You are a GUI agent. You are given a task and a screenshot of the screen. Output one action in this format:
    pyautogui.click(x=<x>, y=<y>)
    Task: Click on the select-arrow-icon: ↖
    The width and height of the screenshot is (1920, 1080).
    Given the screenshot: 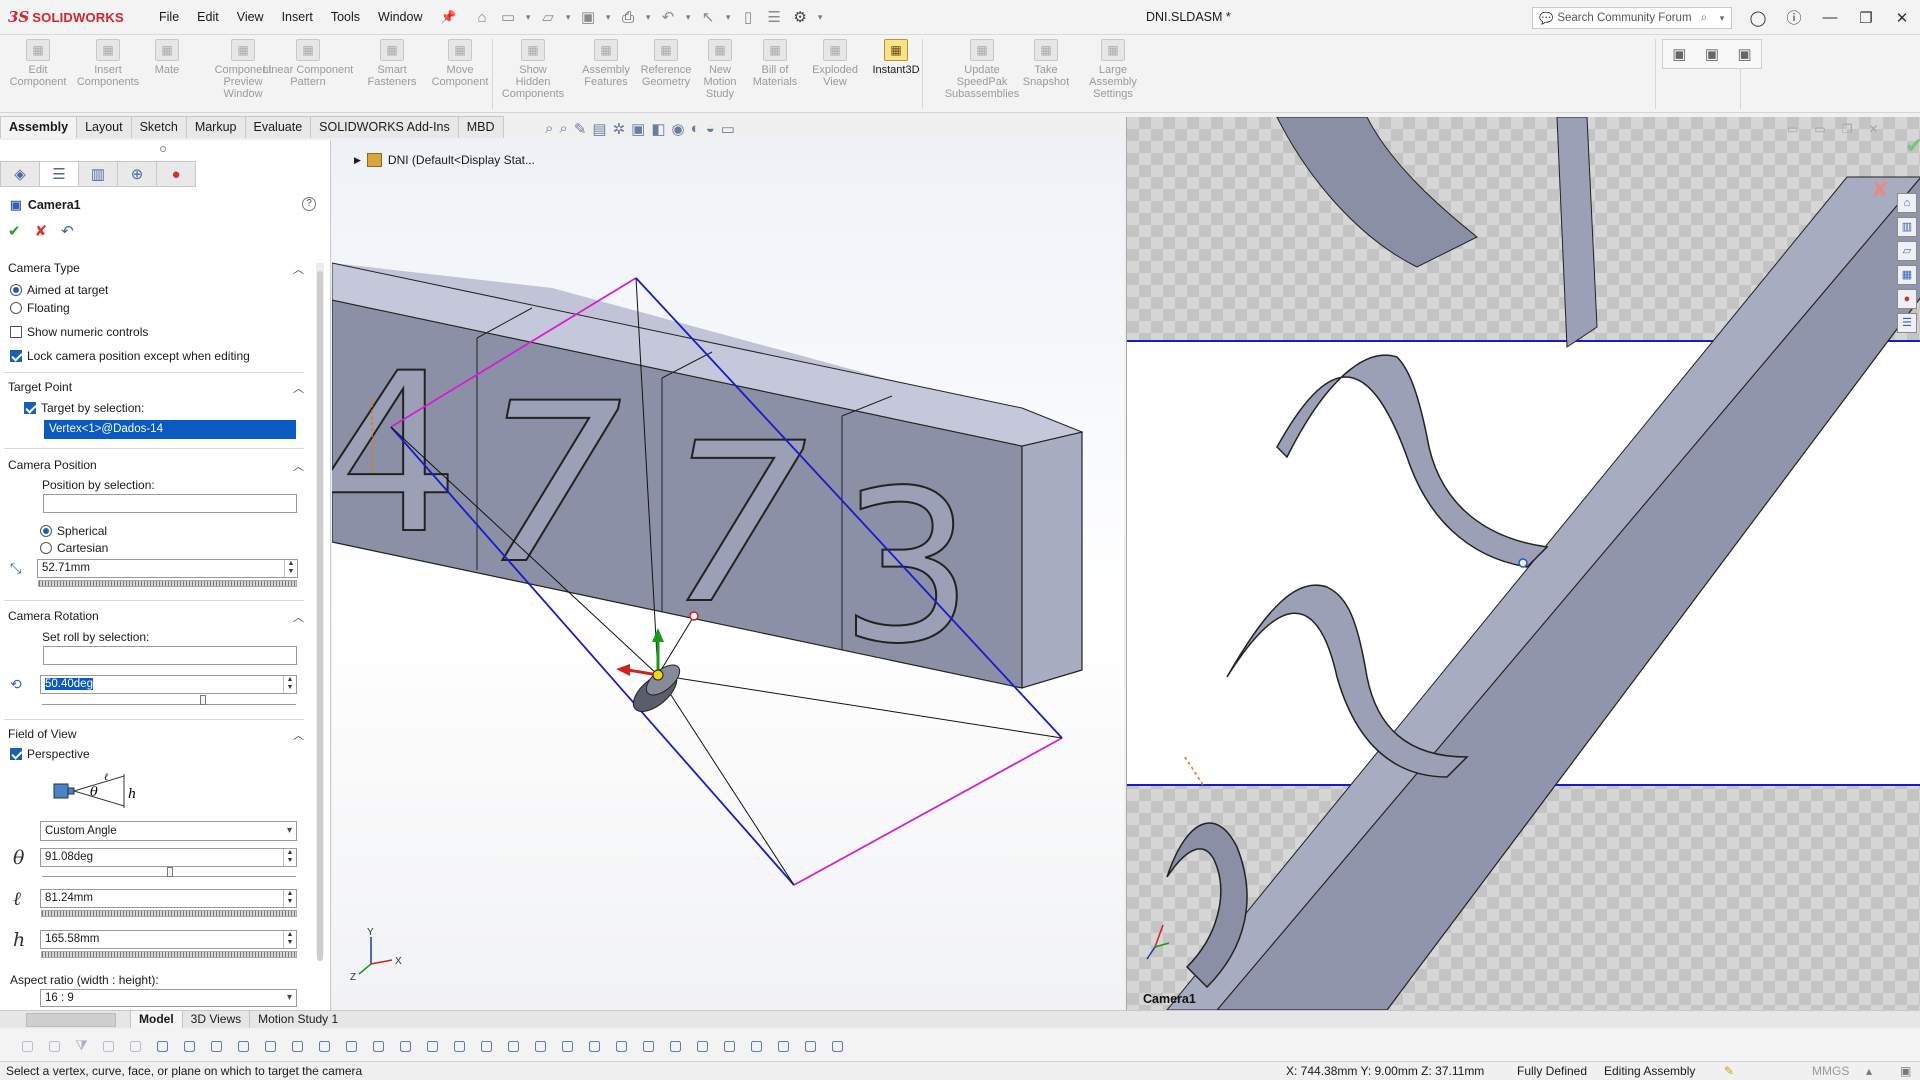 What is the action you would take?
    pyautogui.click(x=708, y=17)
    